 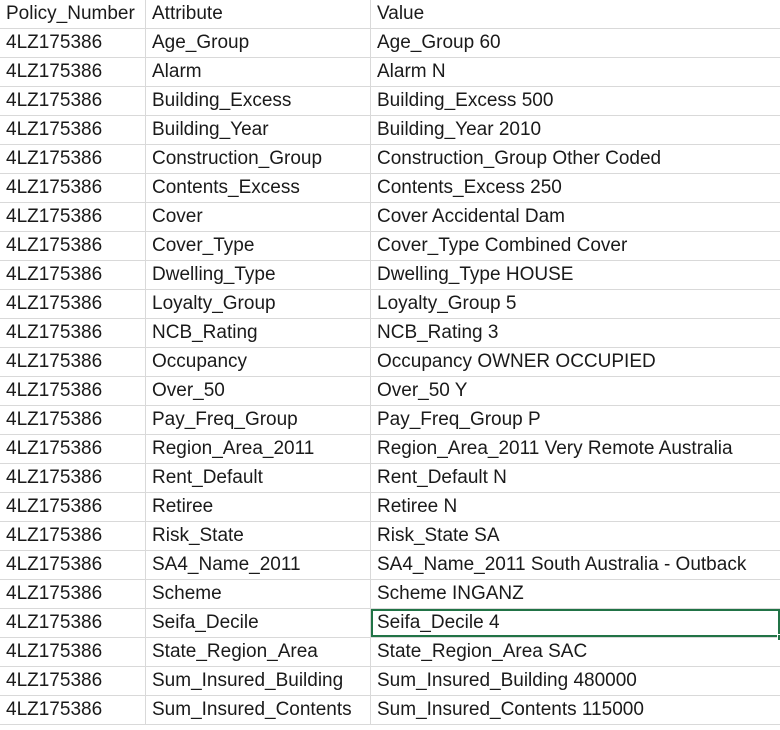 I want to click on cell-attribute: Occupancy, so click(x=258, y=362).